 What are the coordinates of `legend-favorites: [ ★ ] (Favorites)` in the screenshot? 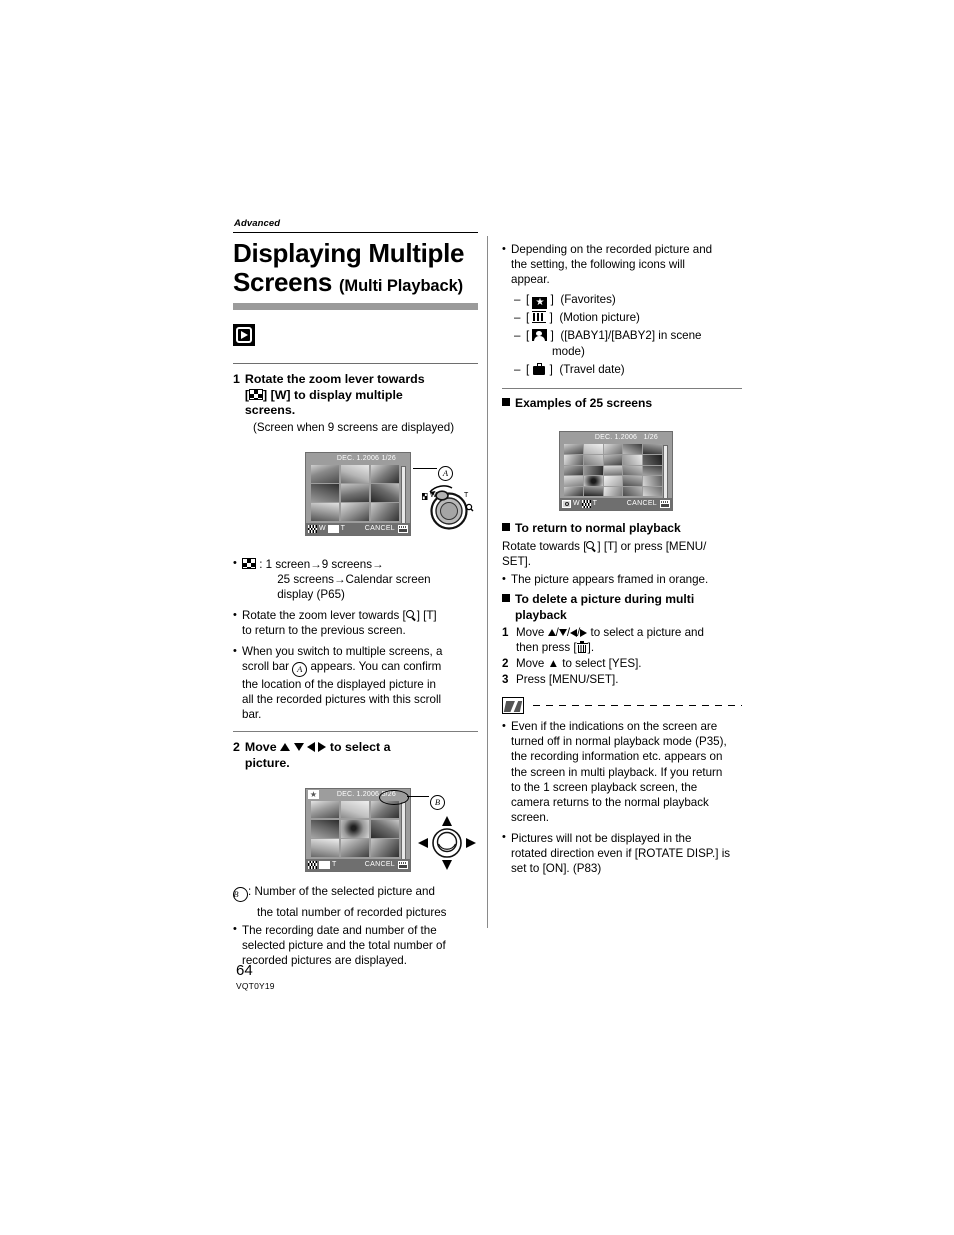 It's located at (627, 301).